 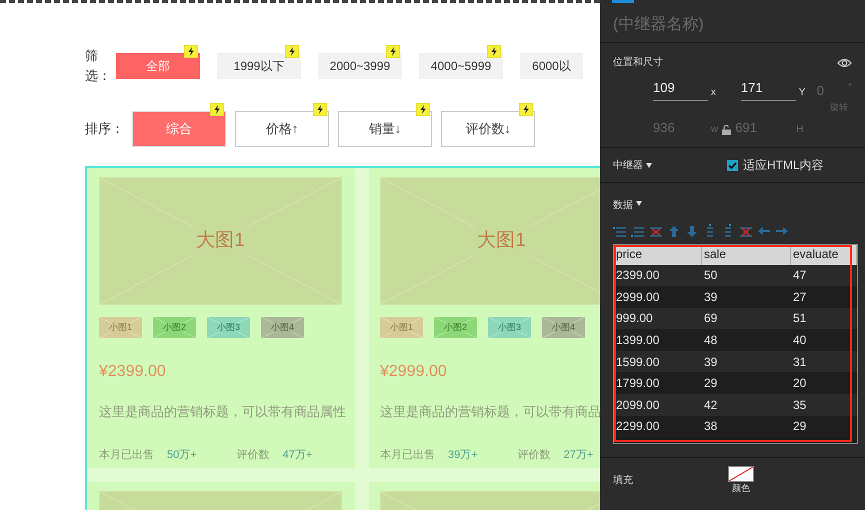 I want to click on sort-label: 排序：, so click(x=105, y=129).